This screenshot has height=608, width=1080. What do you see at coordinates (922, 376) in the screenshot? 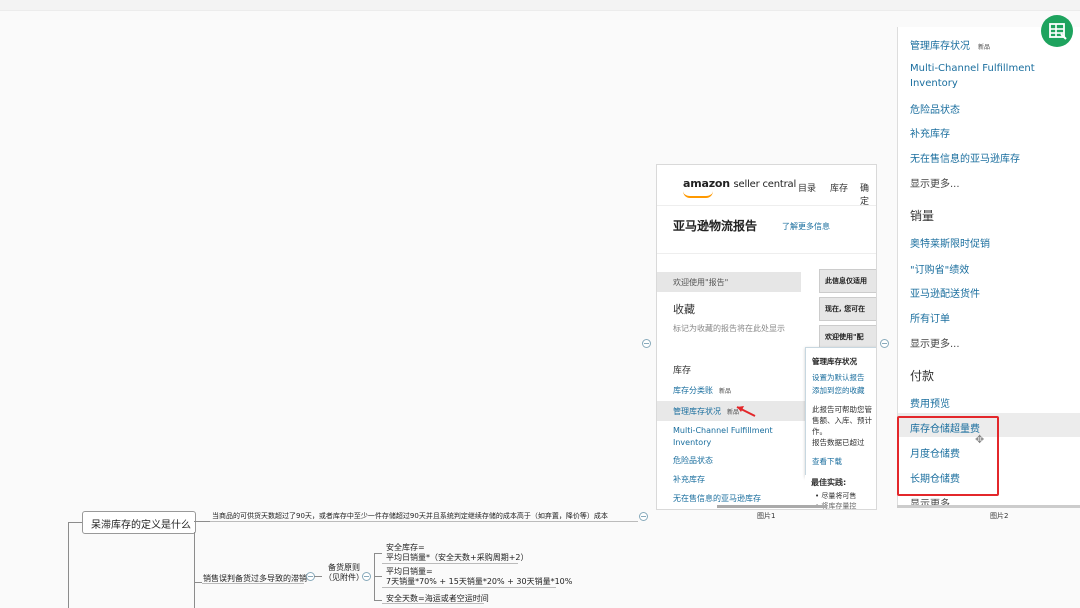
I see `payments-heading: 付款` at bounding box center [922, 376].